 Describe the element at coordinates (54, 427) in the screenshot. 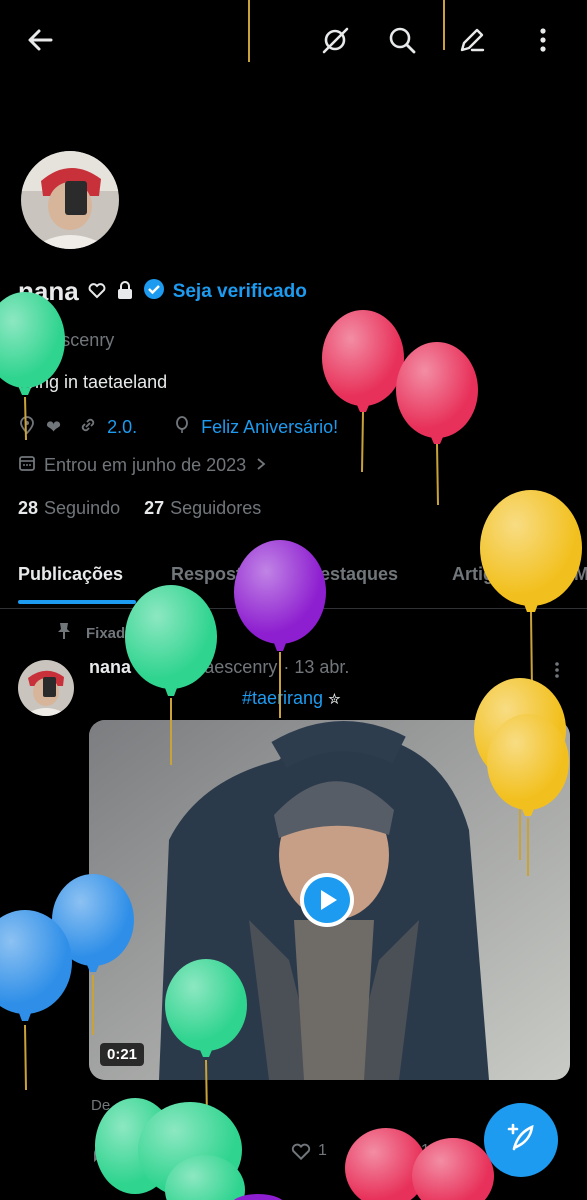

I see `heart-icon: ❤` at that location.